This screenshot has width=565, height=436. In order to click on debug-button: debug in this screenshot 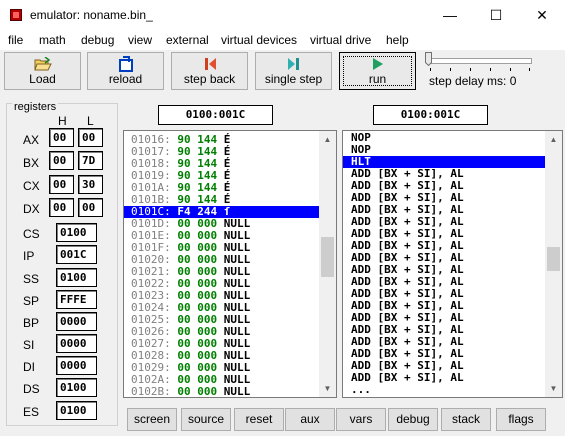, I will do `click(413, 419)`.